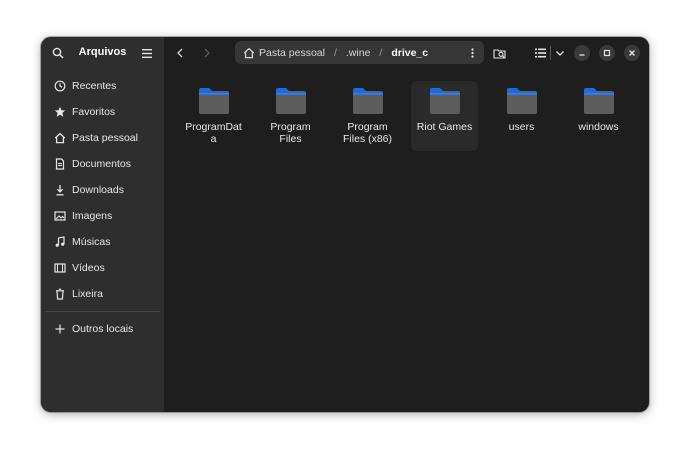 This screenshot has height=458, width=690. Describe the element at coordinates (60, 242) in the screenshot. I see `music-icon` at that location.